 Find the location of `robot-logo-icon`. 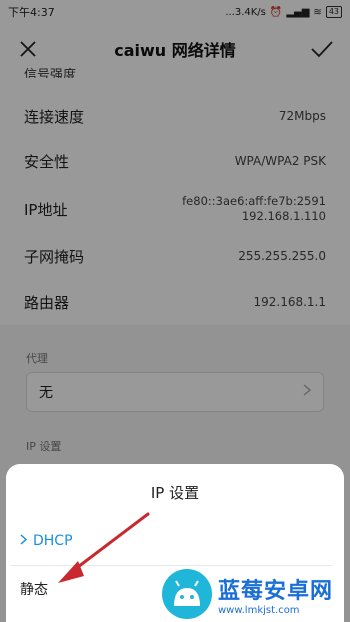

robot-logo-icon is located at coordinates (187, 594).